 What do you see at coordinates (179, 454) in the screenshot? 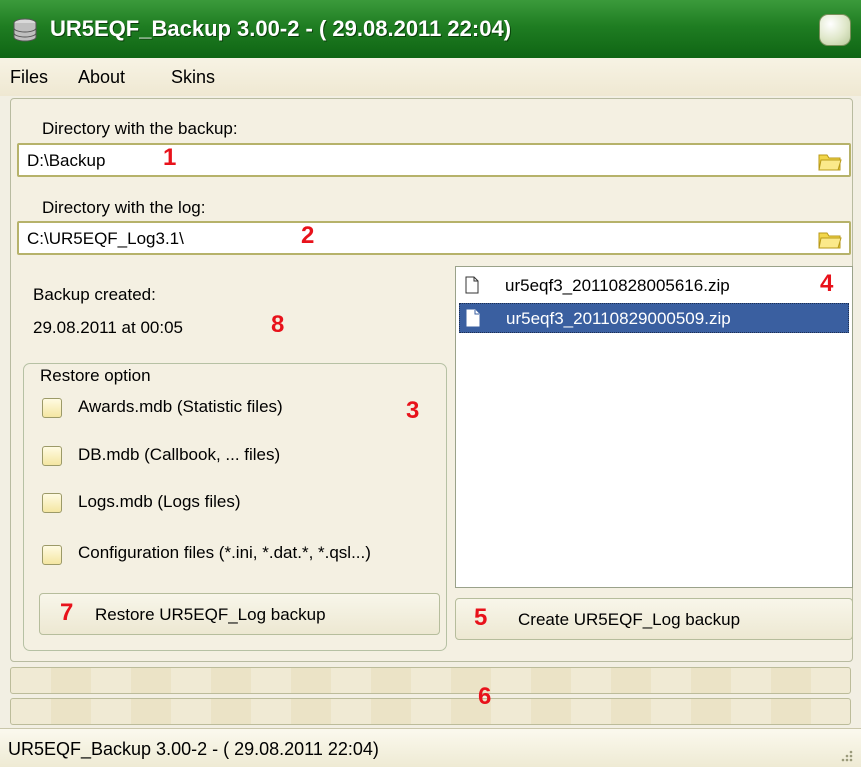
I see `db-option-label: DB.mdb (Callbook, ... files)` at bounding box center [179, 454].